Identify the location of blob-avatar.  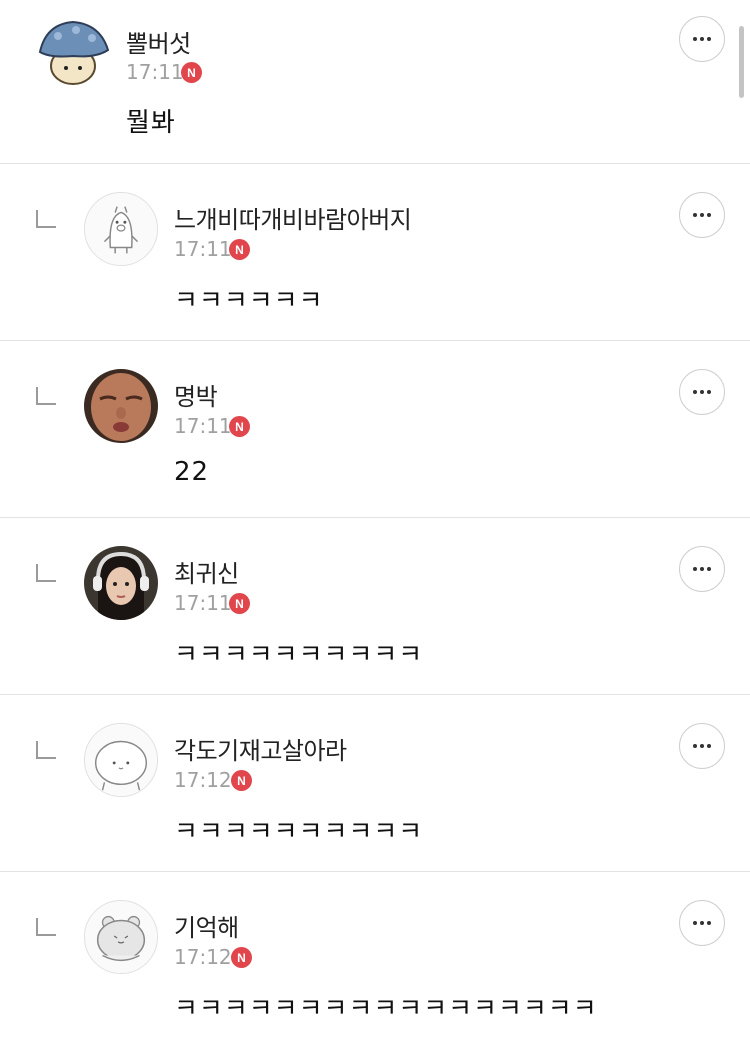
(121, 760).